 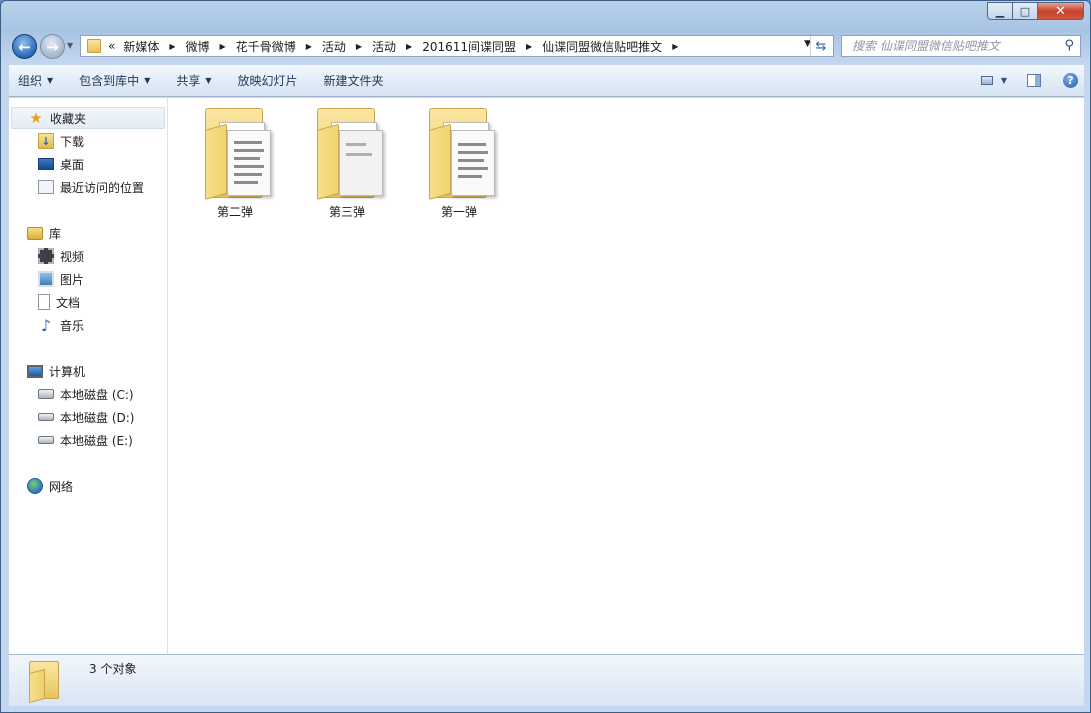 What do you see at coordinates (61, 141) in the screenshot?
I see `nav-item-downloads: 下载` at bounding box center [61, 141].